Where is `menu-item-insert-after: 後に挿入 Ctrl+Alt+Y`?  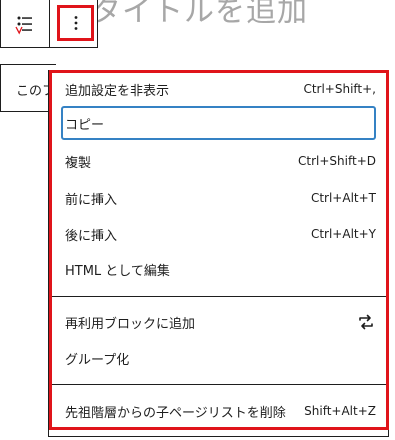 menu-item-insert-after: 後に挿入 Ctrl+Alt+Y is located at coordinates (218, 234).